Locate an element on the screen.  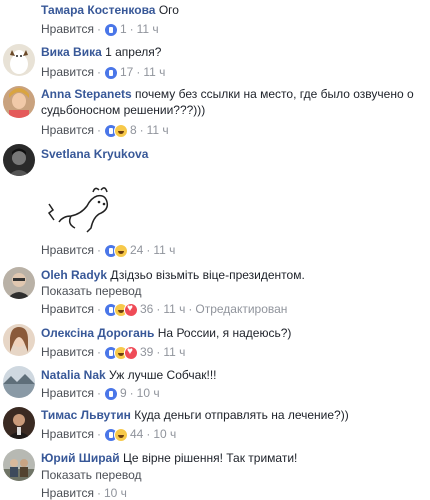
comment-meta: Нравится · 1 · 11 ч is located at coordinates (100, 29).